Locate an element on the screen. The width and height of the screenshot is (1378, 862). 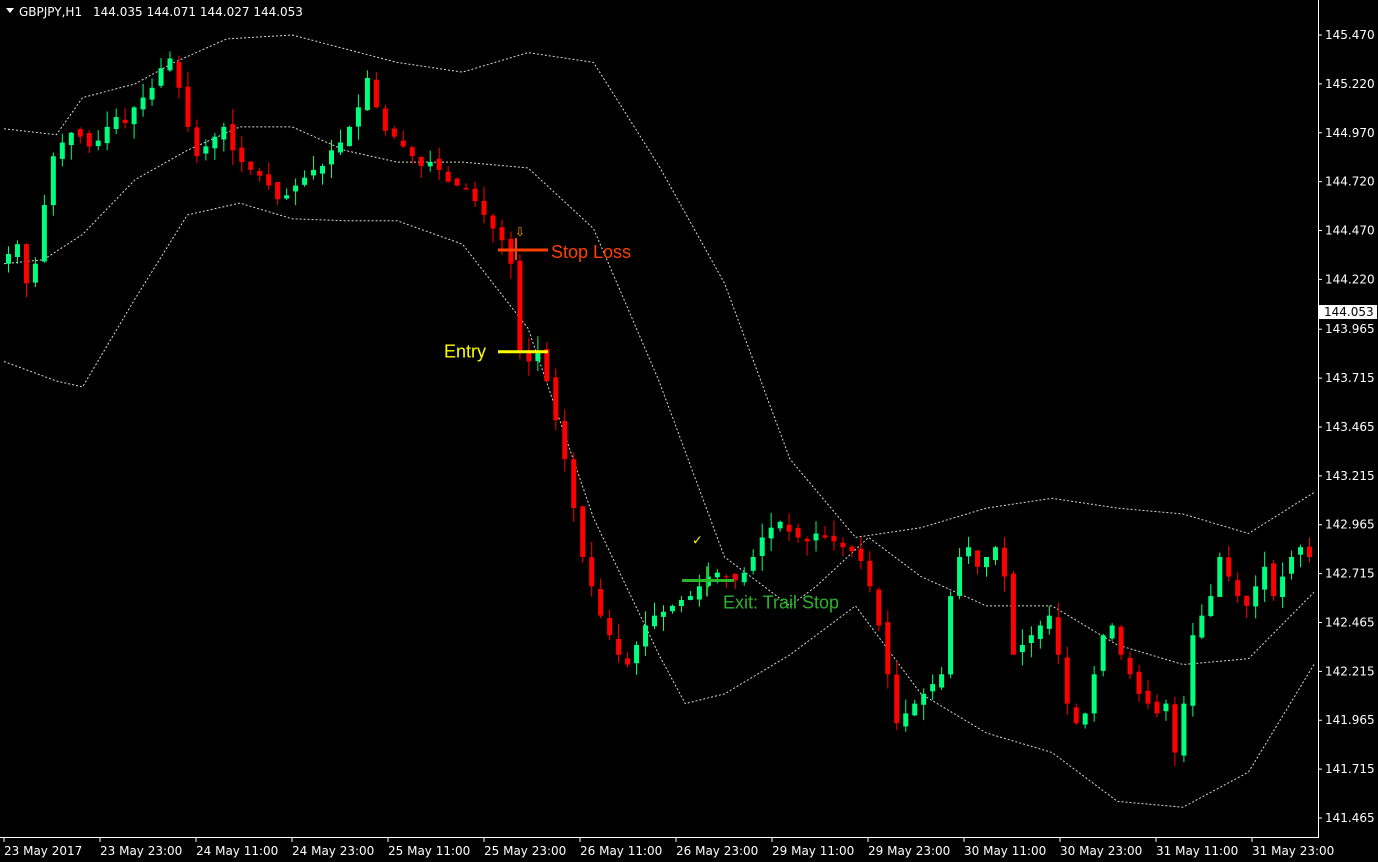
sell-arrow-icon: ⇩ is located at coordinates (520, 232).